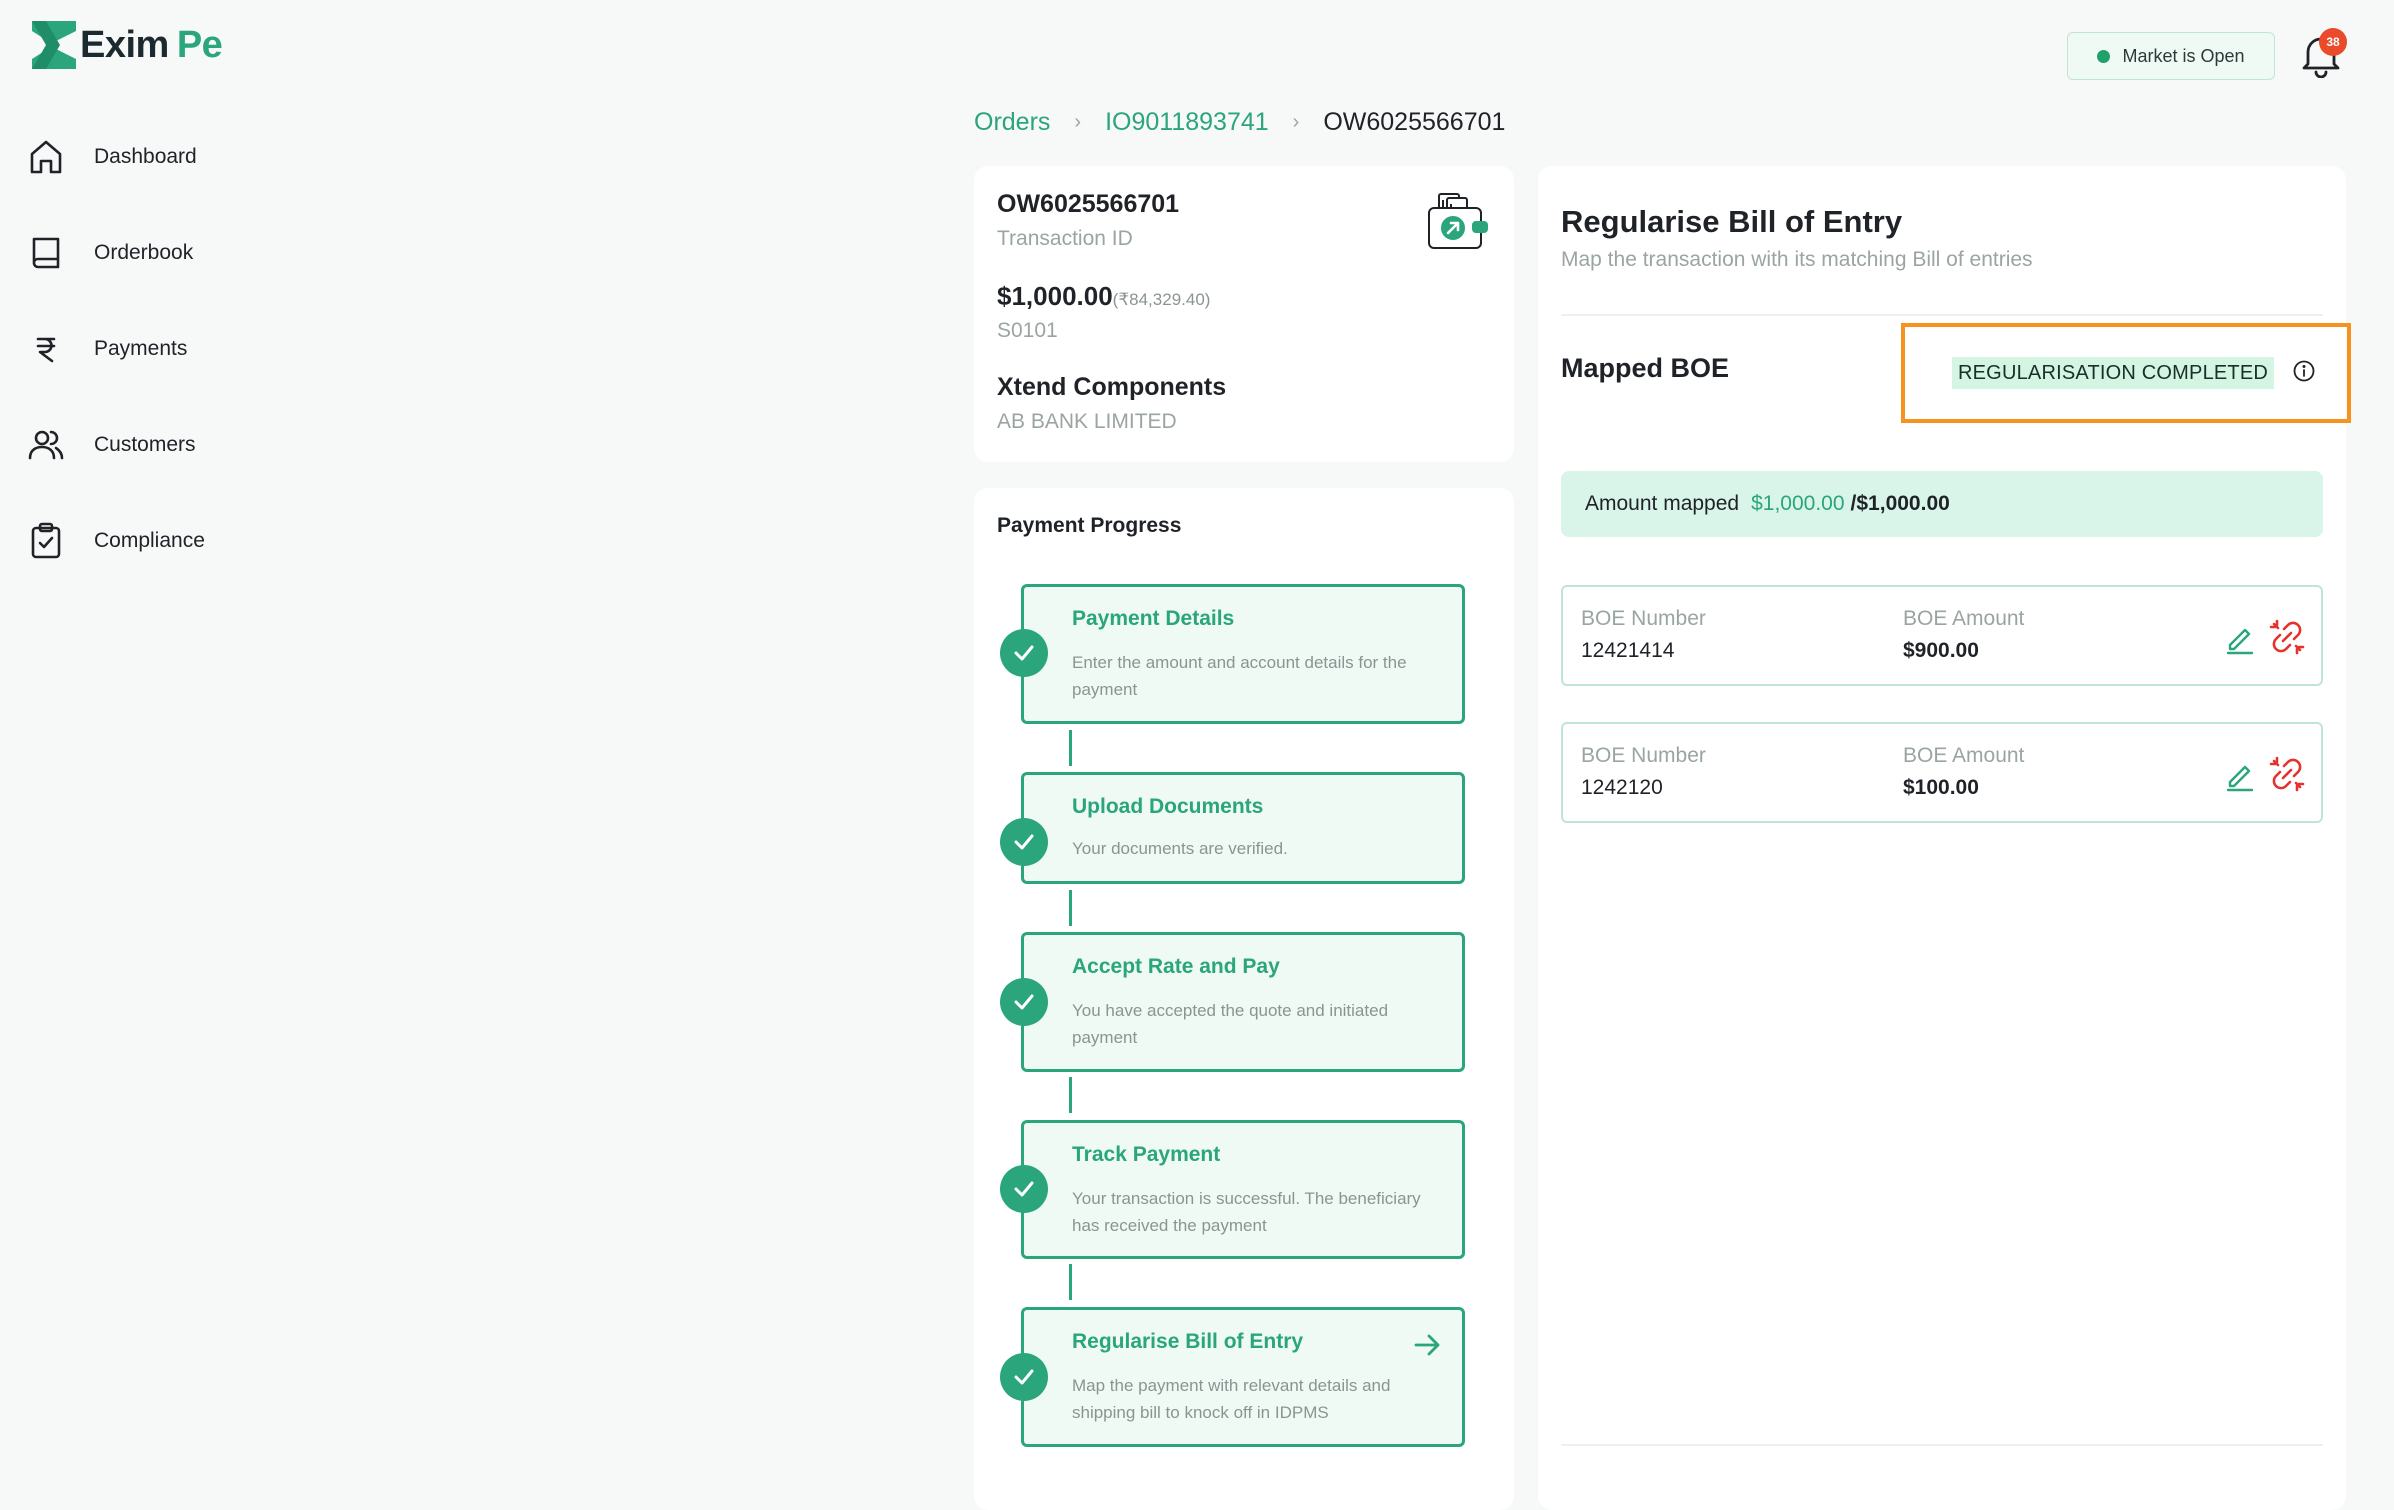 This screenshot has width=2394, height=1510. What do you see at coordinates (1458, 221) in the screenshot?
I see `outward-wallet-icon` at bounding box center [1458, 221].